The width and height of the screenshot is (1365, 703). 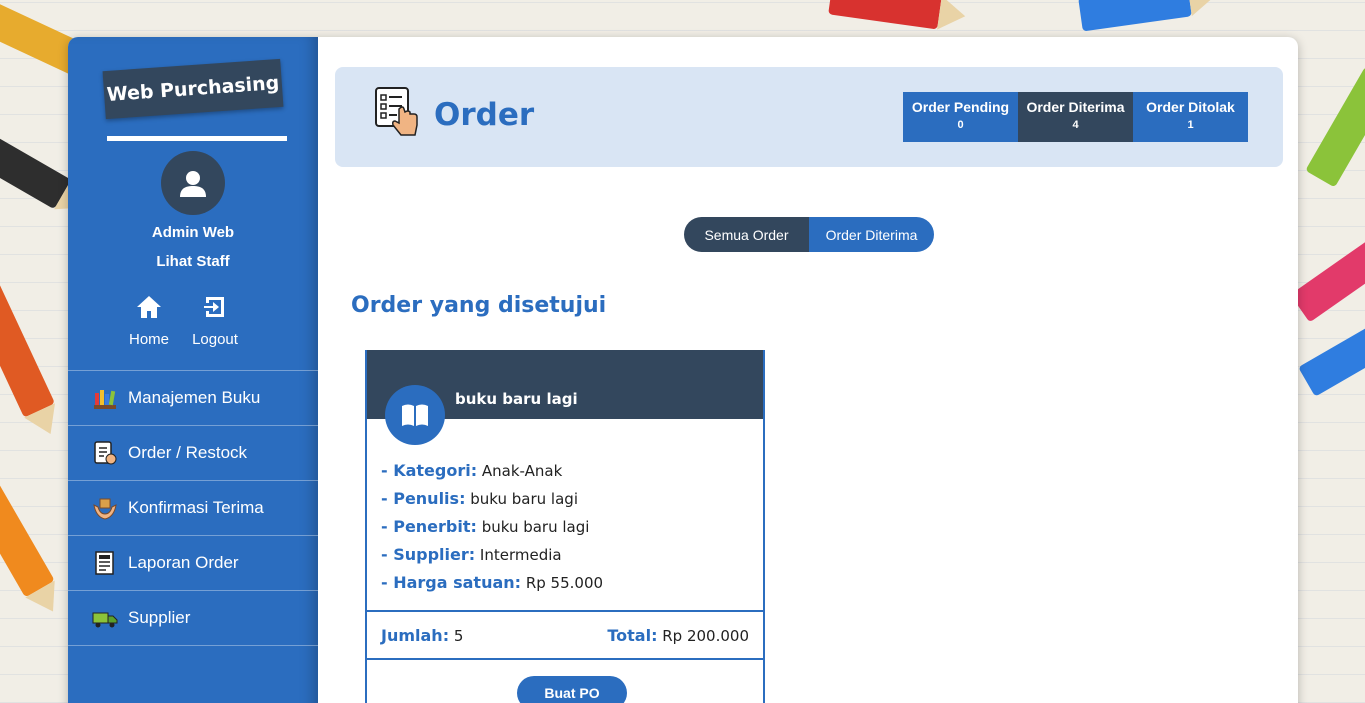 I want to click on sidebar-item-laporan-order: Laporan Order, so click(x=193, y=563).